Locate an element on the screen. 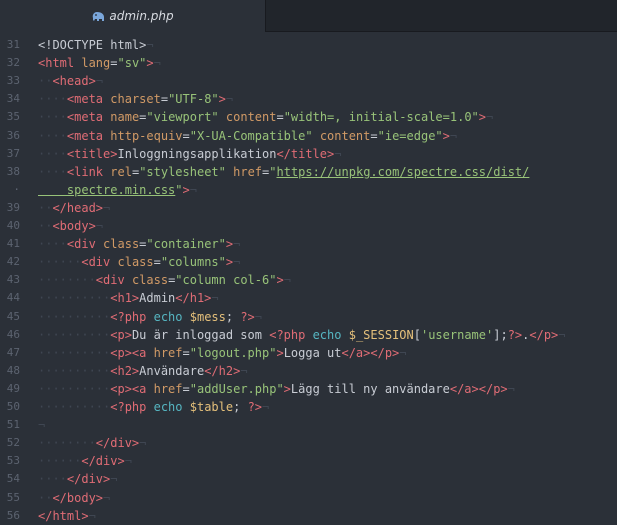  code-line: <html lang="sv">¬ is located at coordinates (99, 63).